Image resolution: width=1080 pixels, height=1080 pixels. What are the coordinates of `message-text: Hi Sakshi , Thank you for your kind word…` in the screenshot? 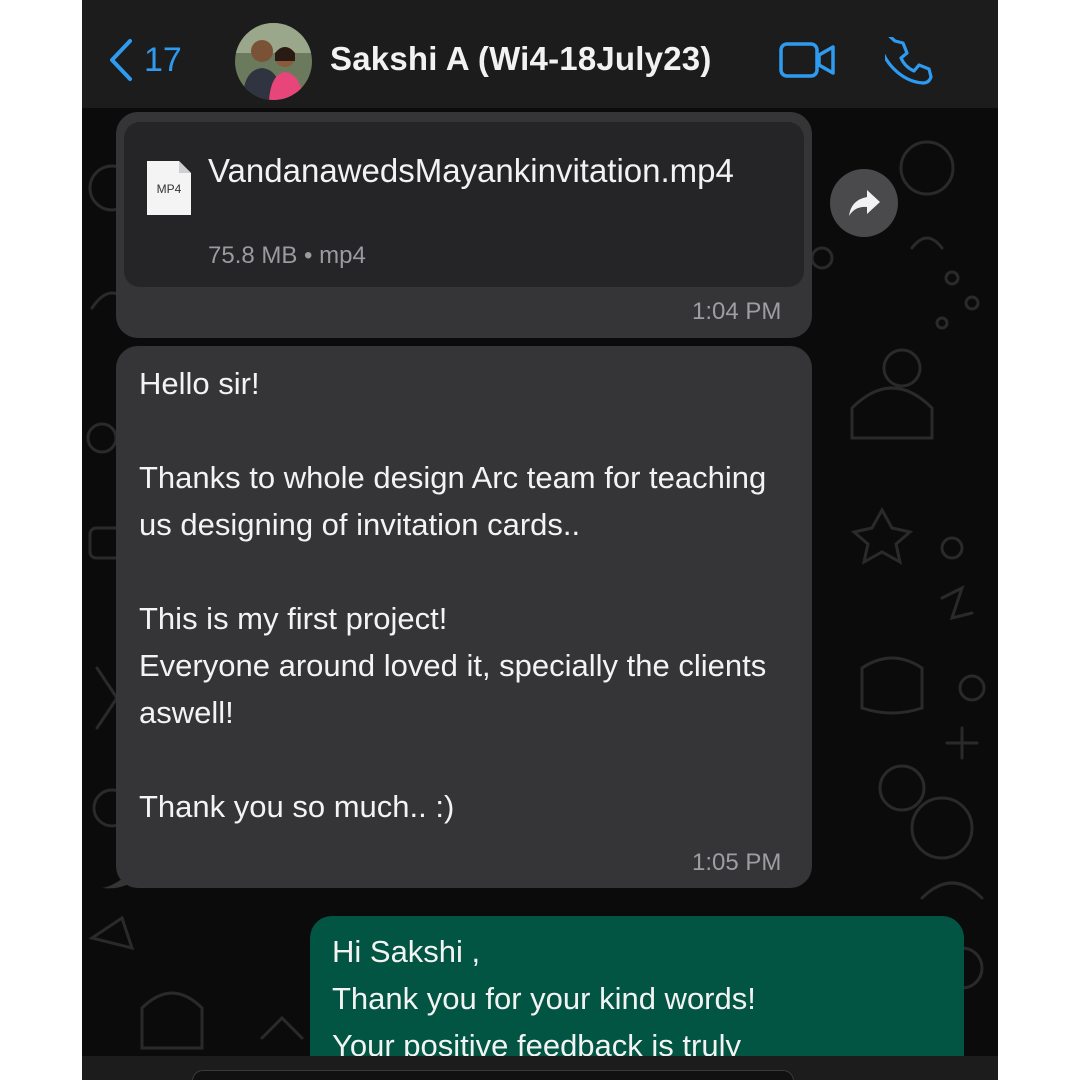 It's located at (544, 998).